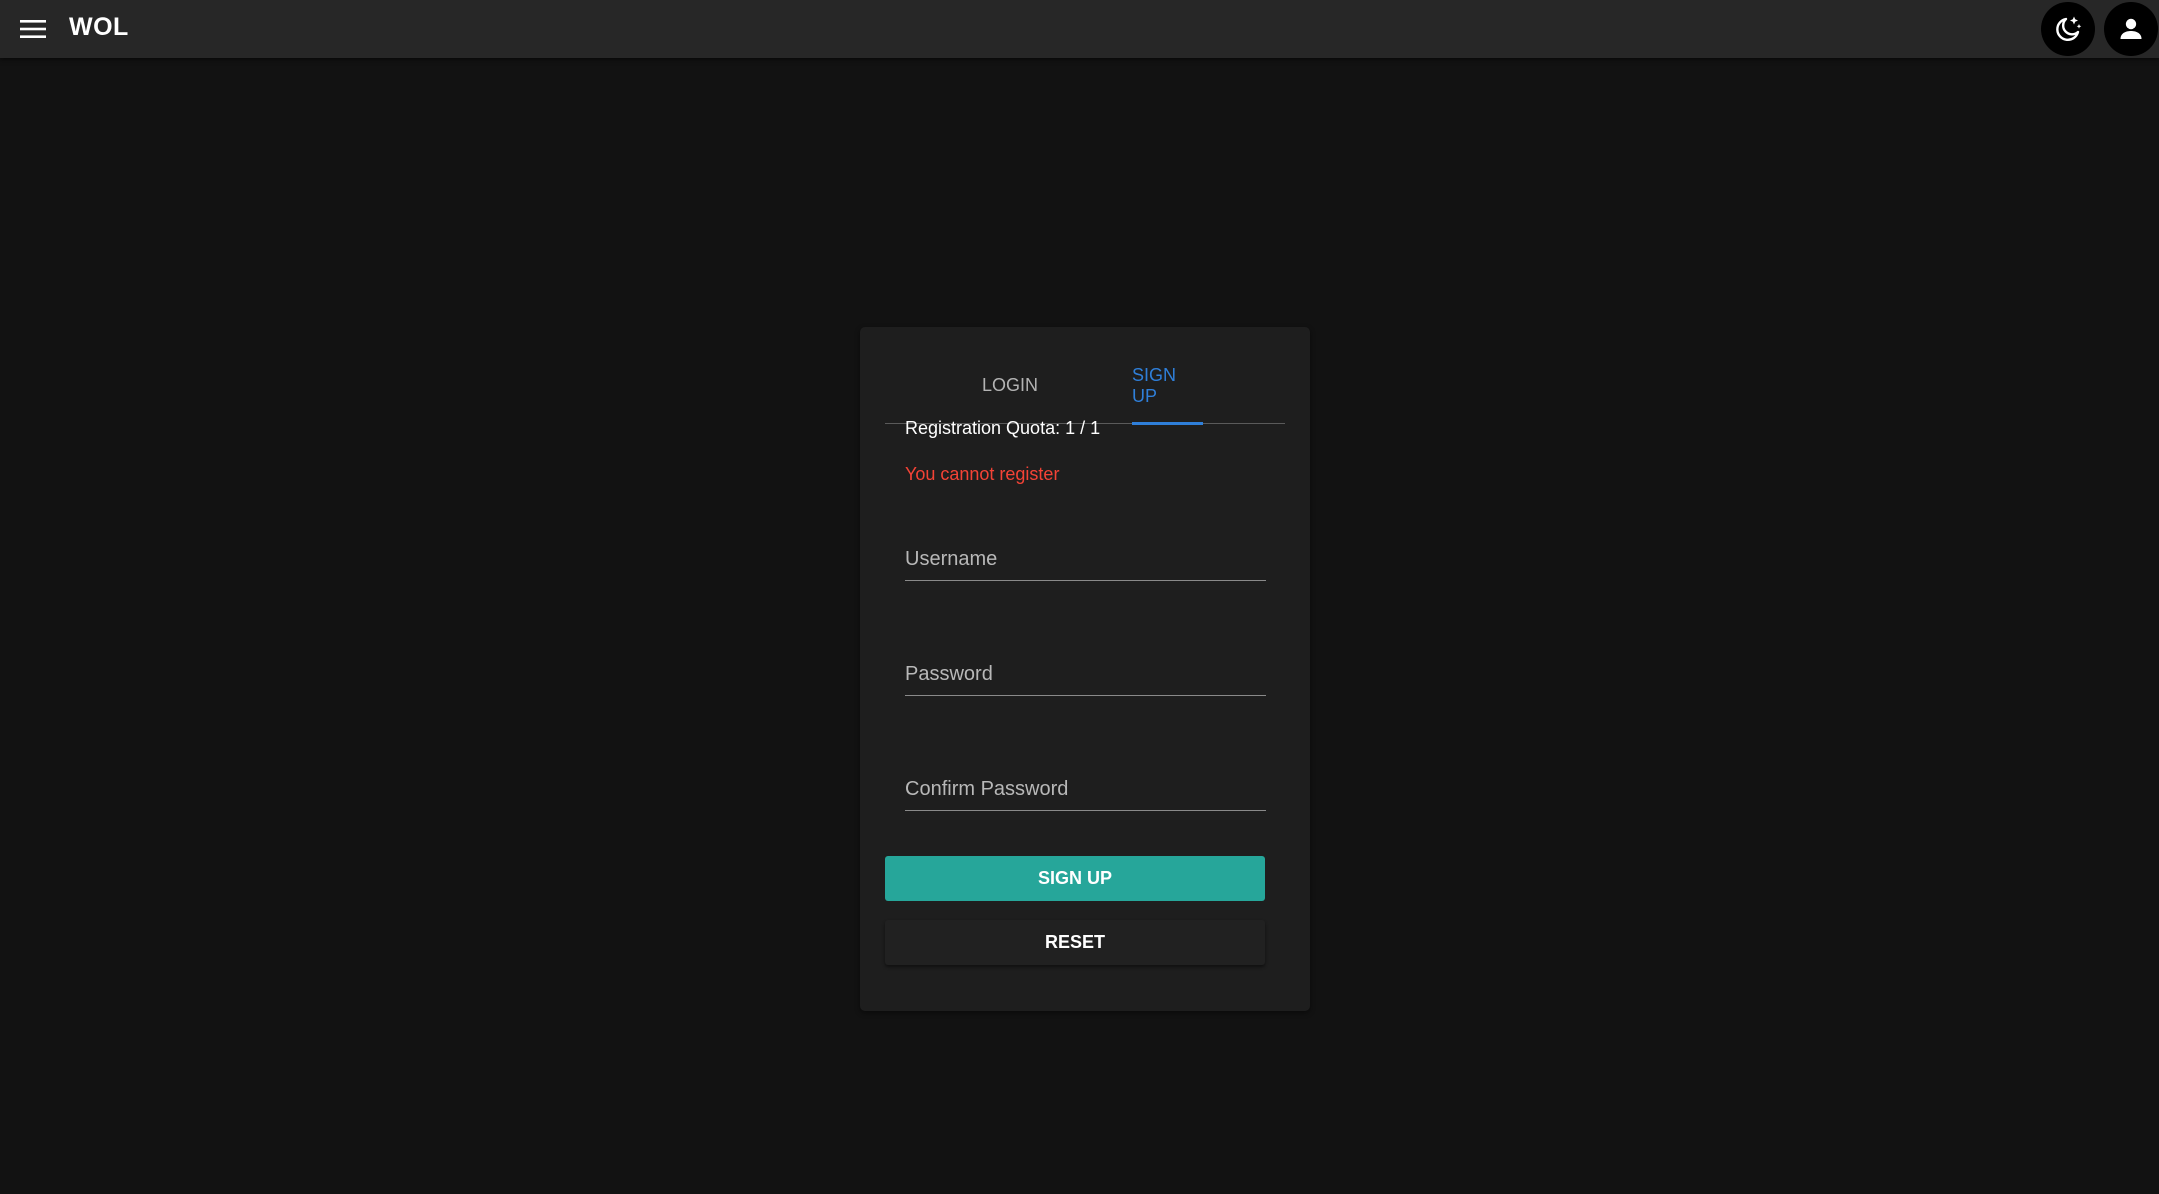 The height and width of the screenshot is (1194, 2159). What do you see at coordinates (1010, 385) in the screenshot?
I see `tab-login: LOGIN` at bounding box center [1010, 385].